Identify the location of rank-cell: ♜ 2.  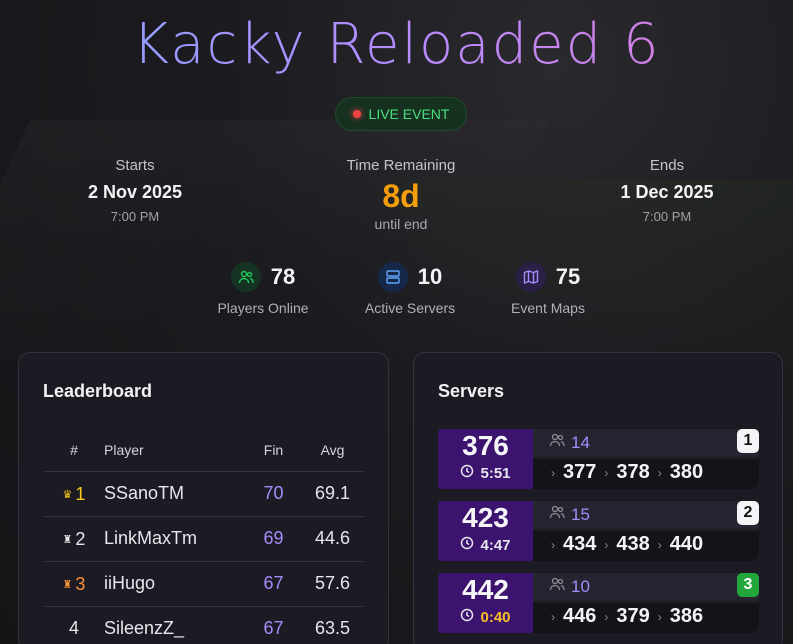
(74, 538).